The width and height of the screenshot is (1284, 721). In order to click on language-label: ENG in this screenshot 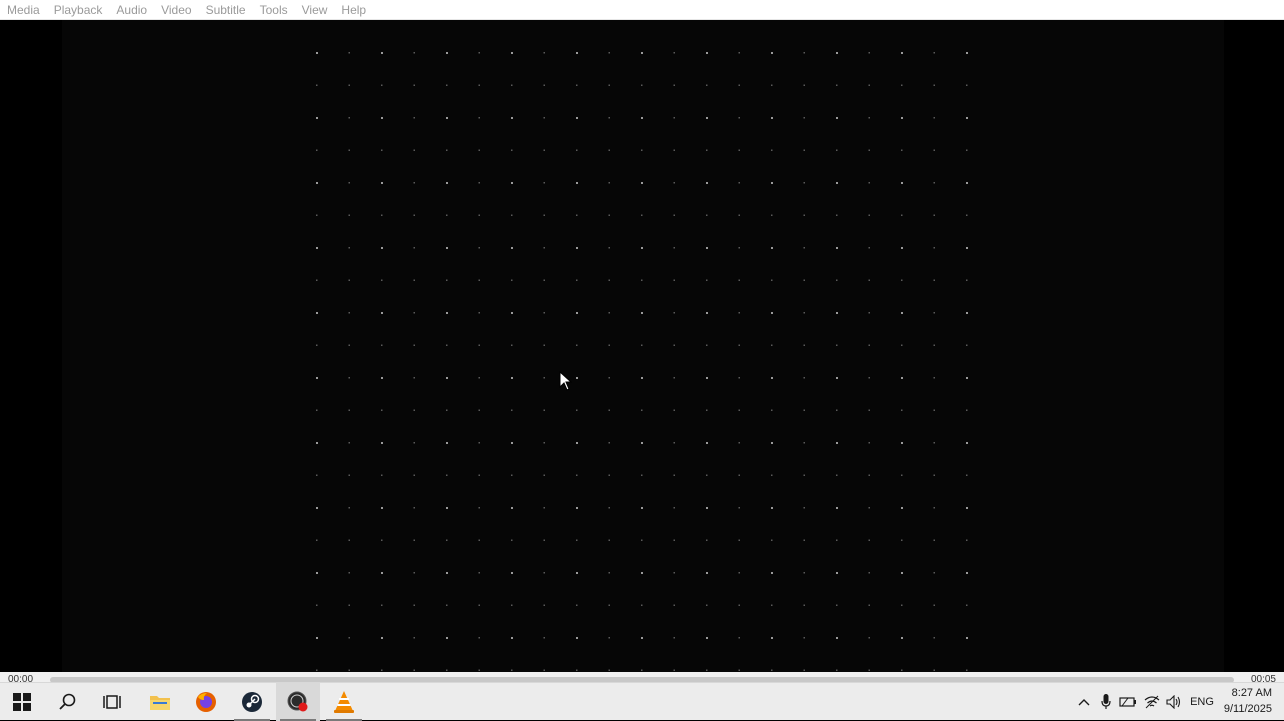, I will do `click(1202, 702)`.